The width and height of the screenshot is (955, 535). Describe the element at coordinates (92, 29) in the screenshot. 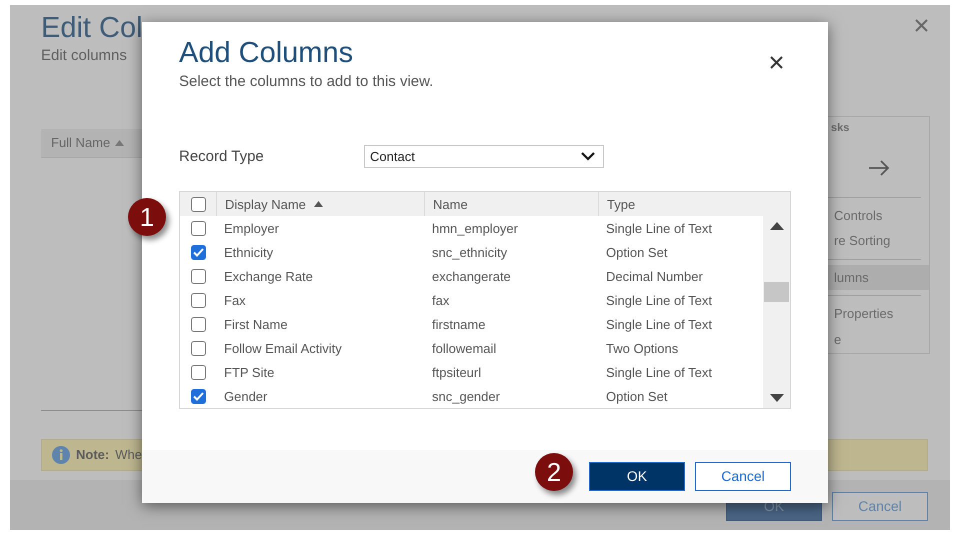

I see `page-title: Edit Col` at that location.